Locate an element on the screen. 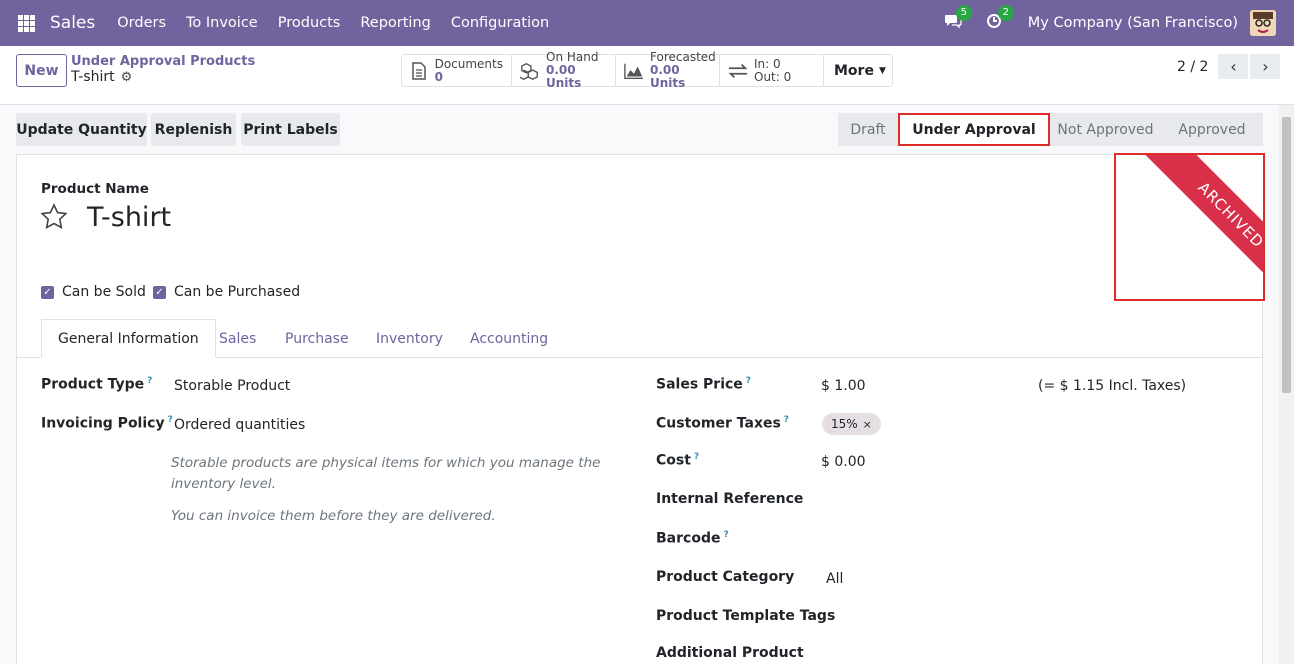 The width and height of the screenshot is (1294, 664). more-label: More is located at coordinates (854, 70).